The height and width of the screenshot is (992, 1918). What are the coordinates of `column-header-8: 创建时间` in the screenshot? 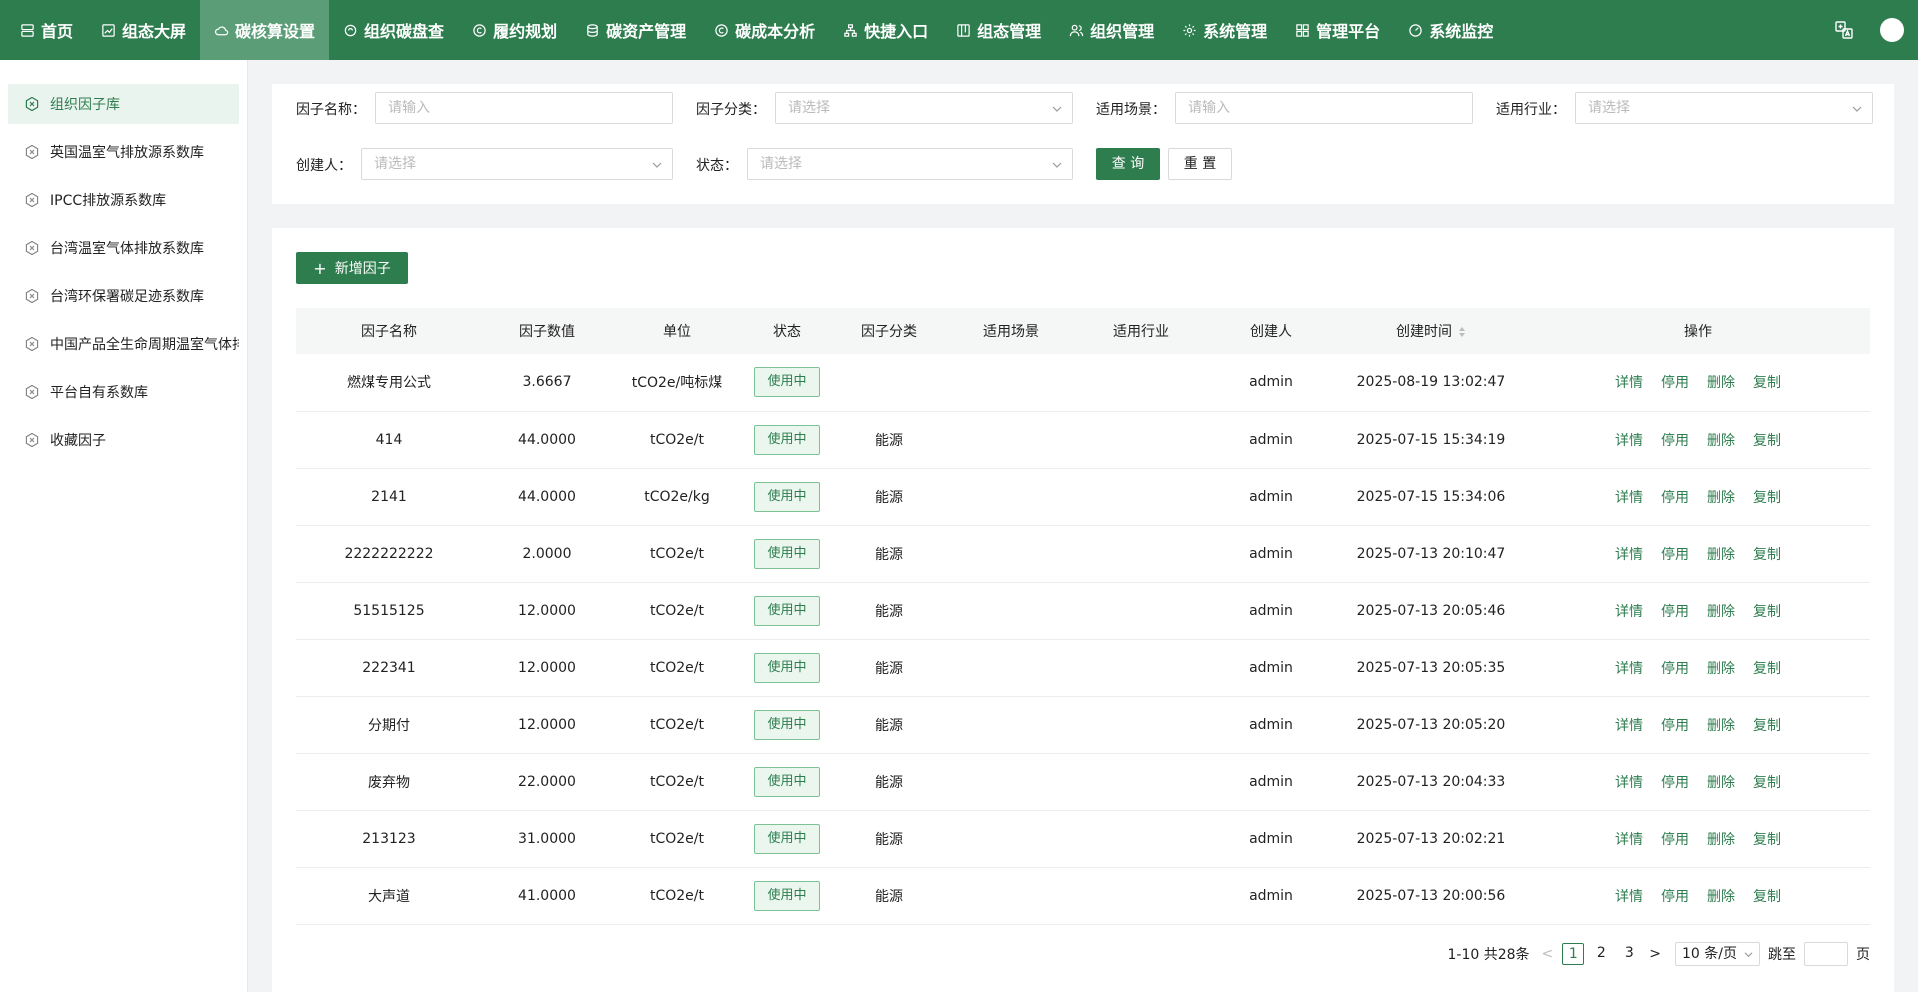 It's located at (1431, 331).